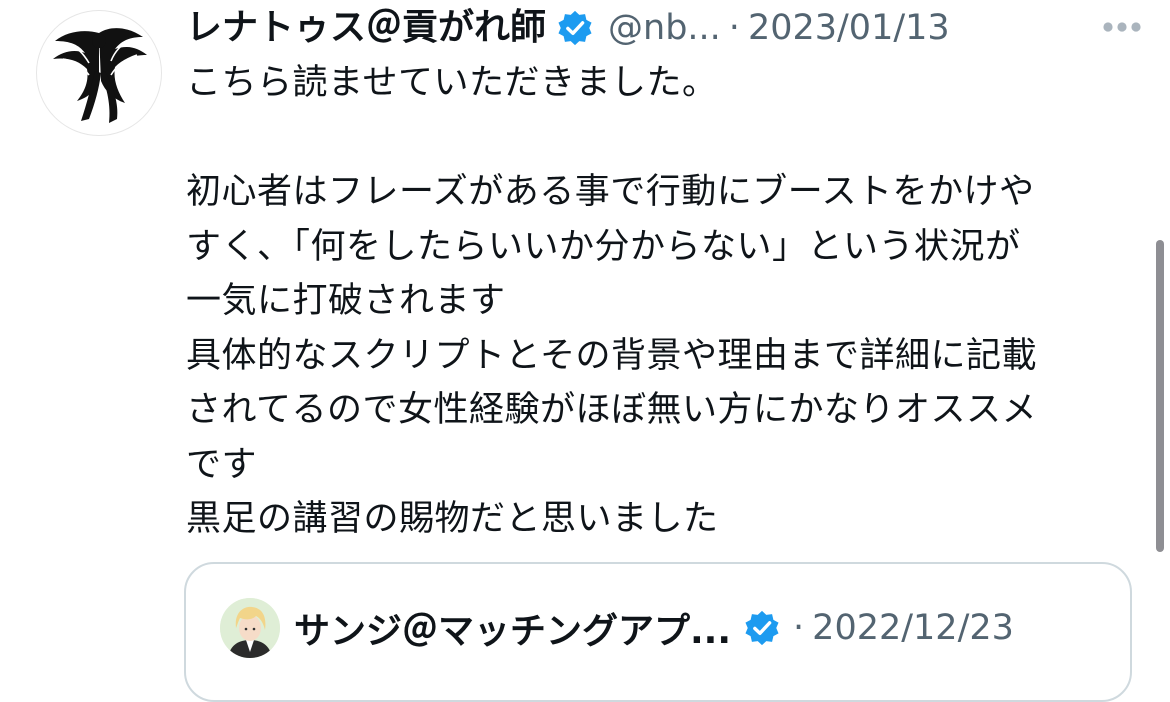 This screenshot has height=702, width=1170. I want to click on quoted-author-avatar, so click(250, 628).